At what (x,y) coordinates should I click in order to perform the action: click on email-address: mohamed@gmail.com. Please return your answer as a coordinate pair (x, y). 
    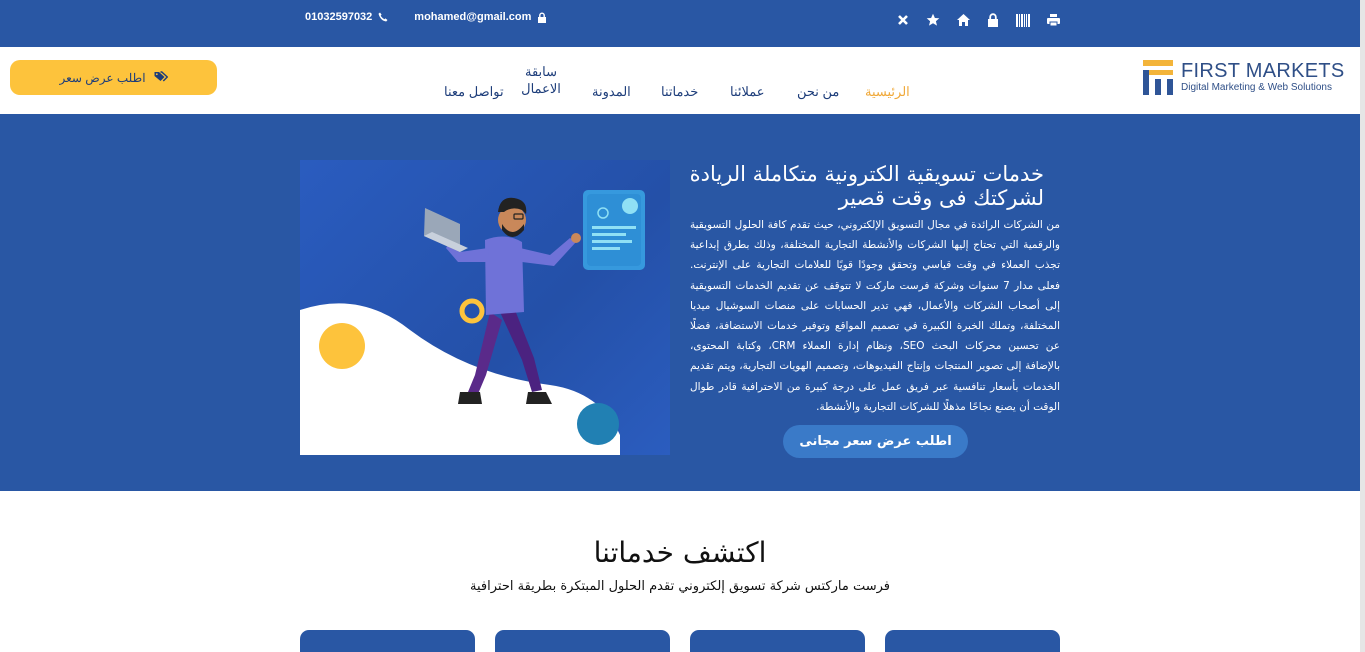
    Looking at the image, I should click on (472, 17).